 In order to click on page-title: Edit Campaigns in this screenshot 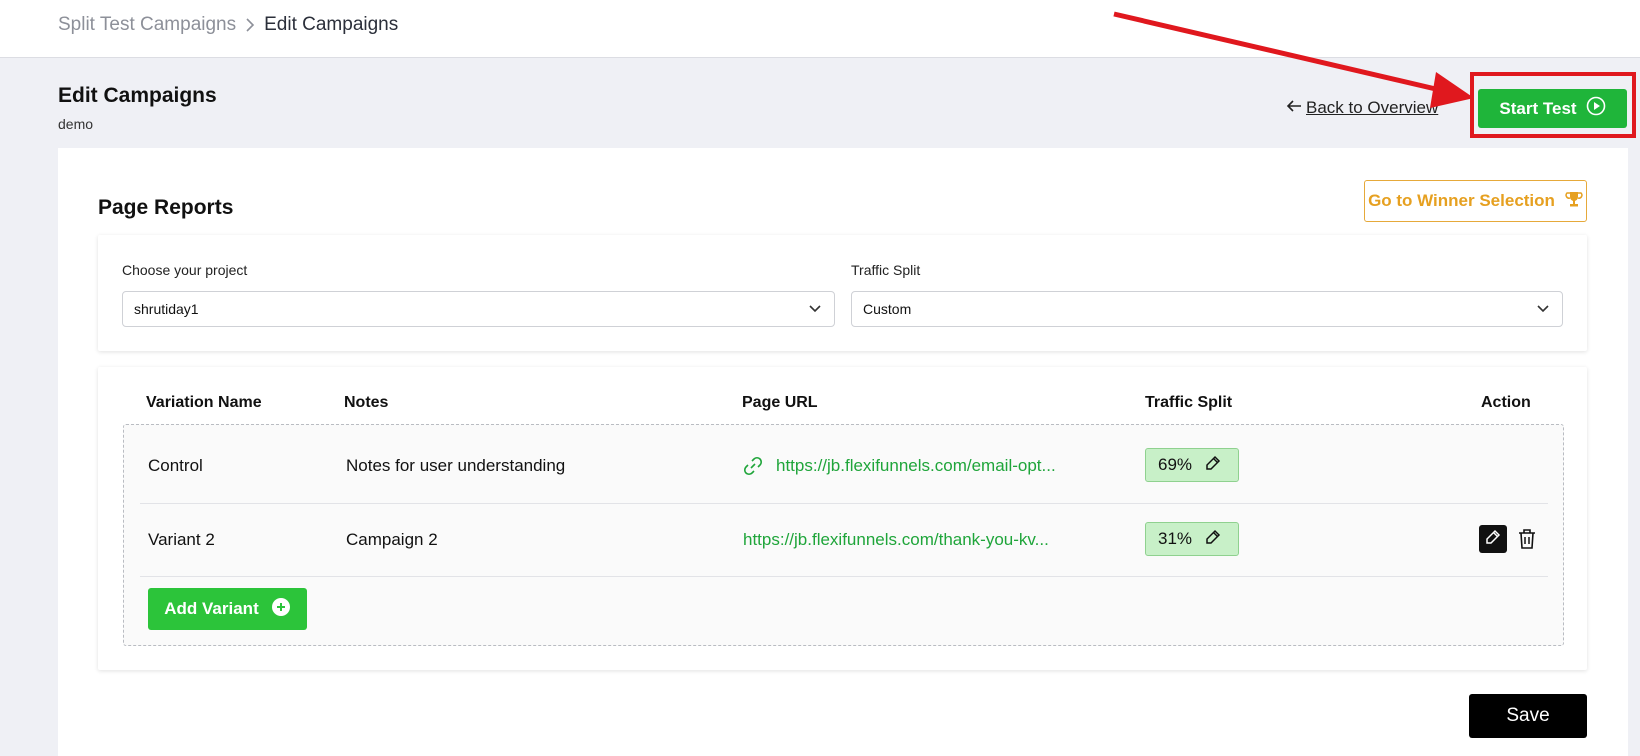, I will do `click(137, 95)`.